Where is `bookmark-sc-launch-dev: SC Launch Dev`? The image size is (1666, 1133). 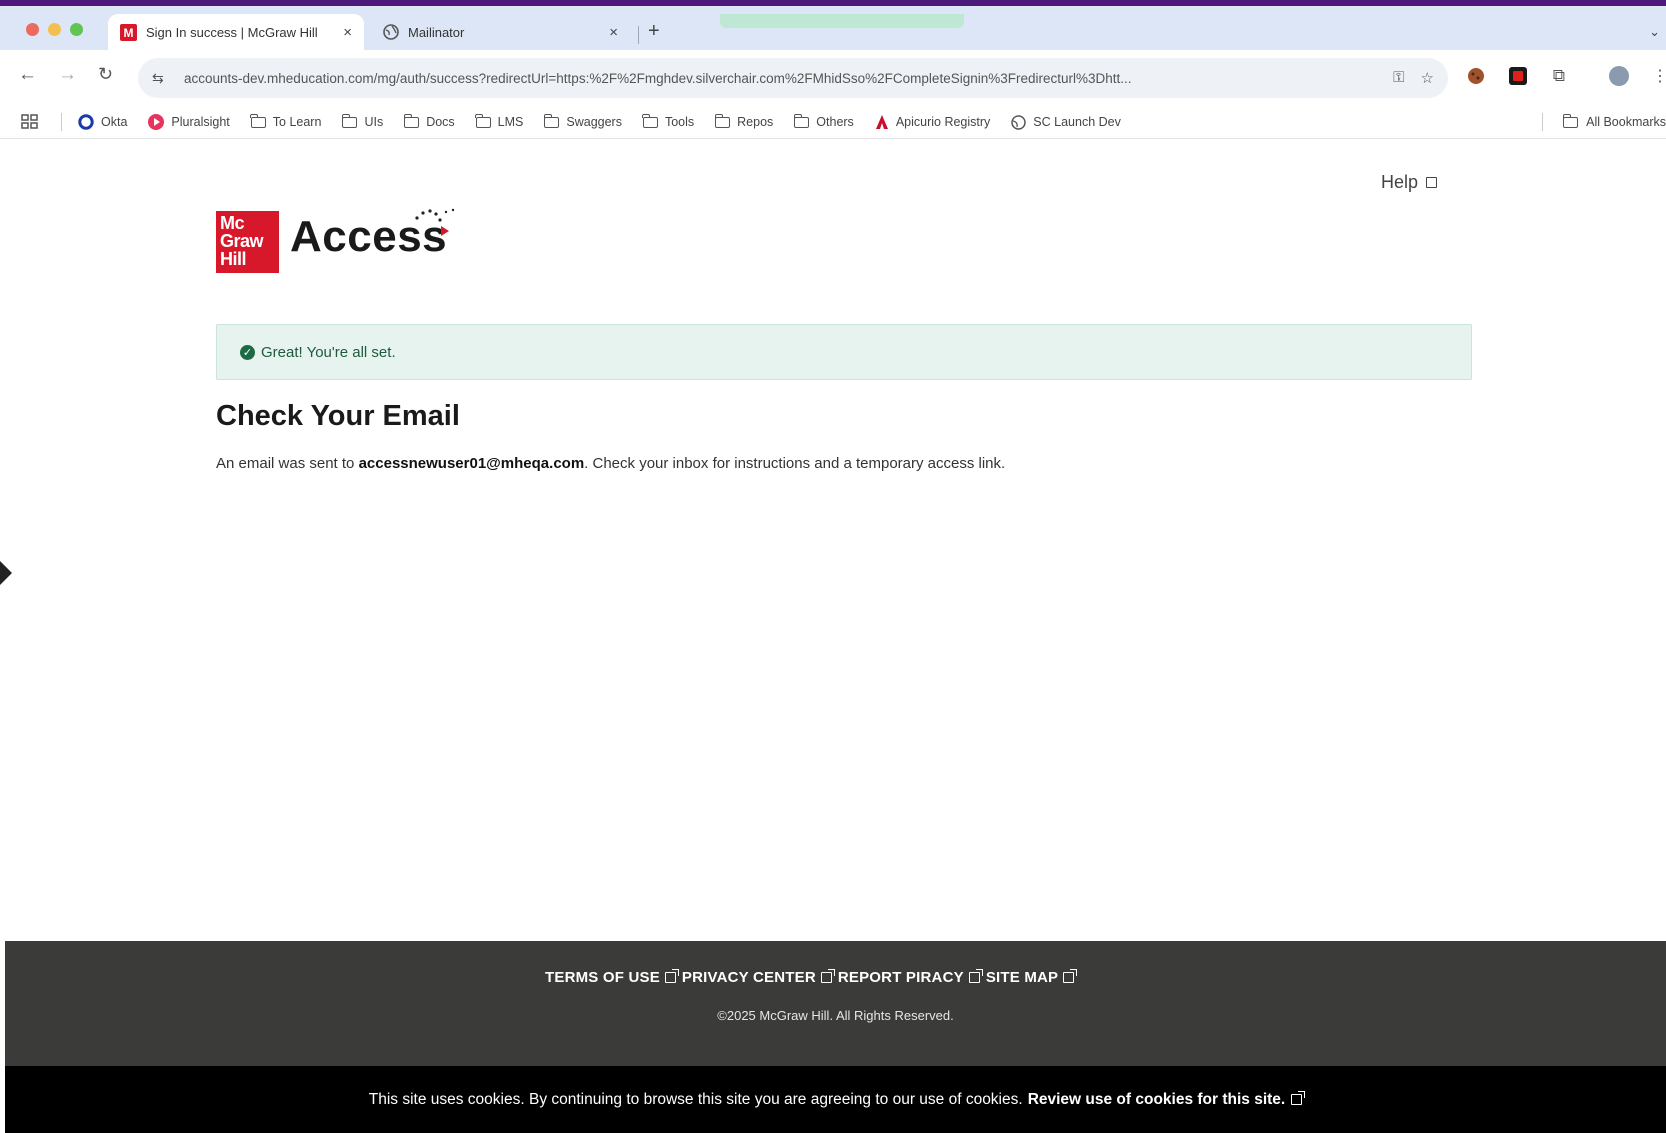 bookmark-sc-launch-dev: SC Launch Dev is located at coordinates (1066, 122).